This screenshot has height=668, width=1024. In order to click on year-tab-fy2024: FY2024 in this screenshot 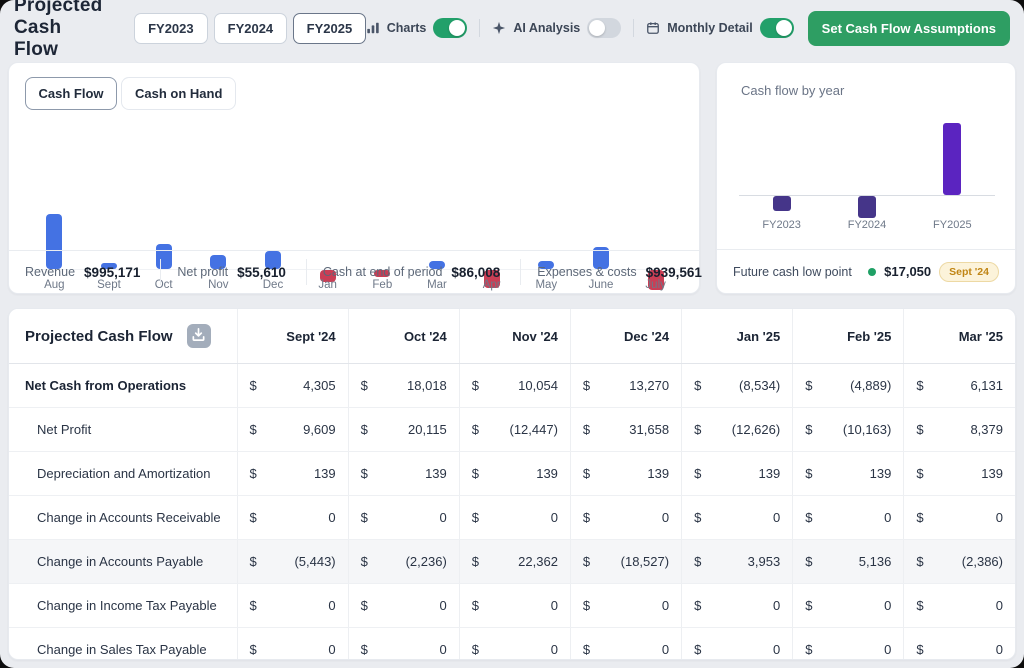, I will do `click(250, 28)`.